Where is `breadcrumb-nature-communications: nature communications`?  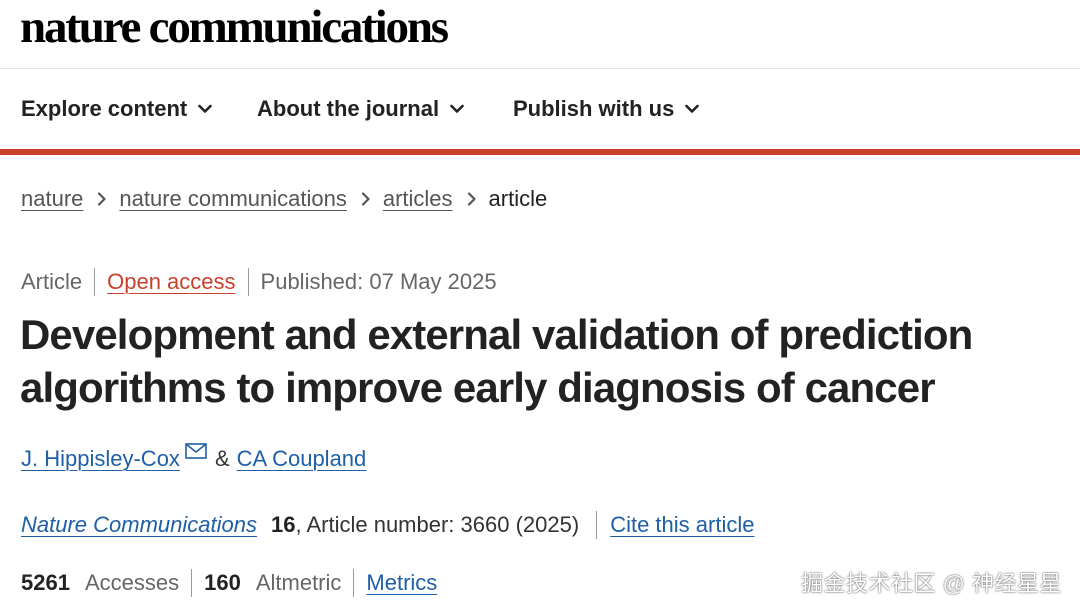 breadcrumb-nature-communications: nature communications is located at coordinates (232, 199).